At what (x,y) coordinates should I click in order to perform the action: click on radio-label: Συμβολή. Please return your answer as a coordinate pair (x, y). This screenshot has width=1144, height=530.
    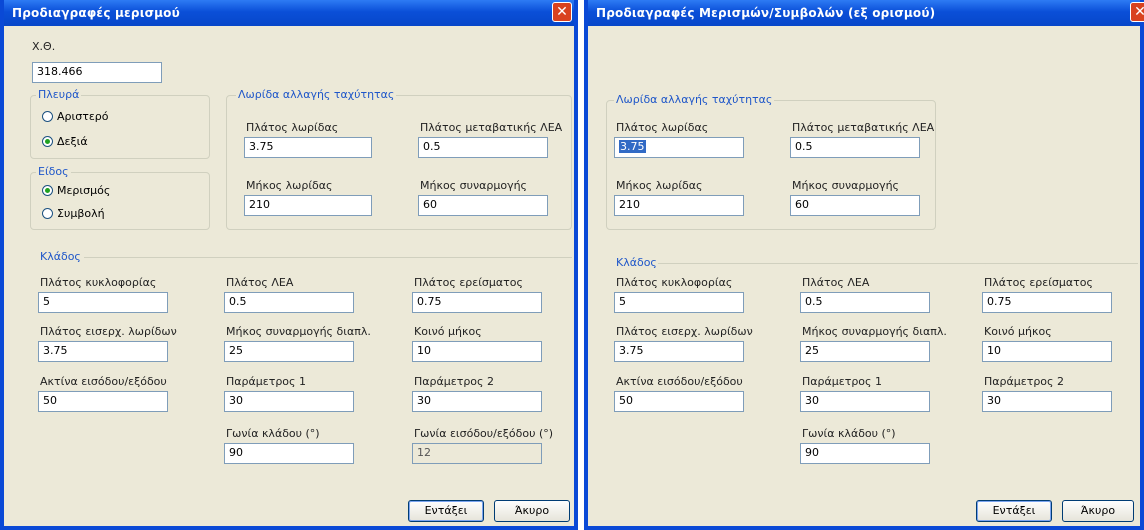
    Looking at the image, I should click on (81, 213).